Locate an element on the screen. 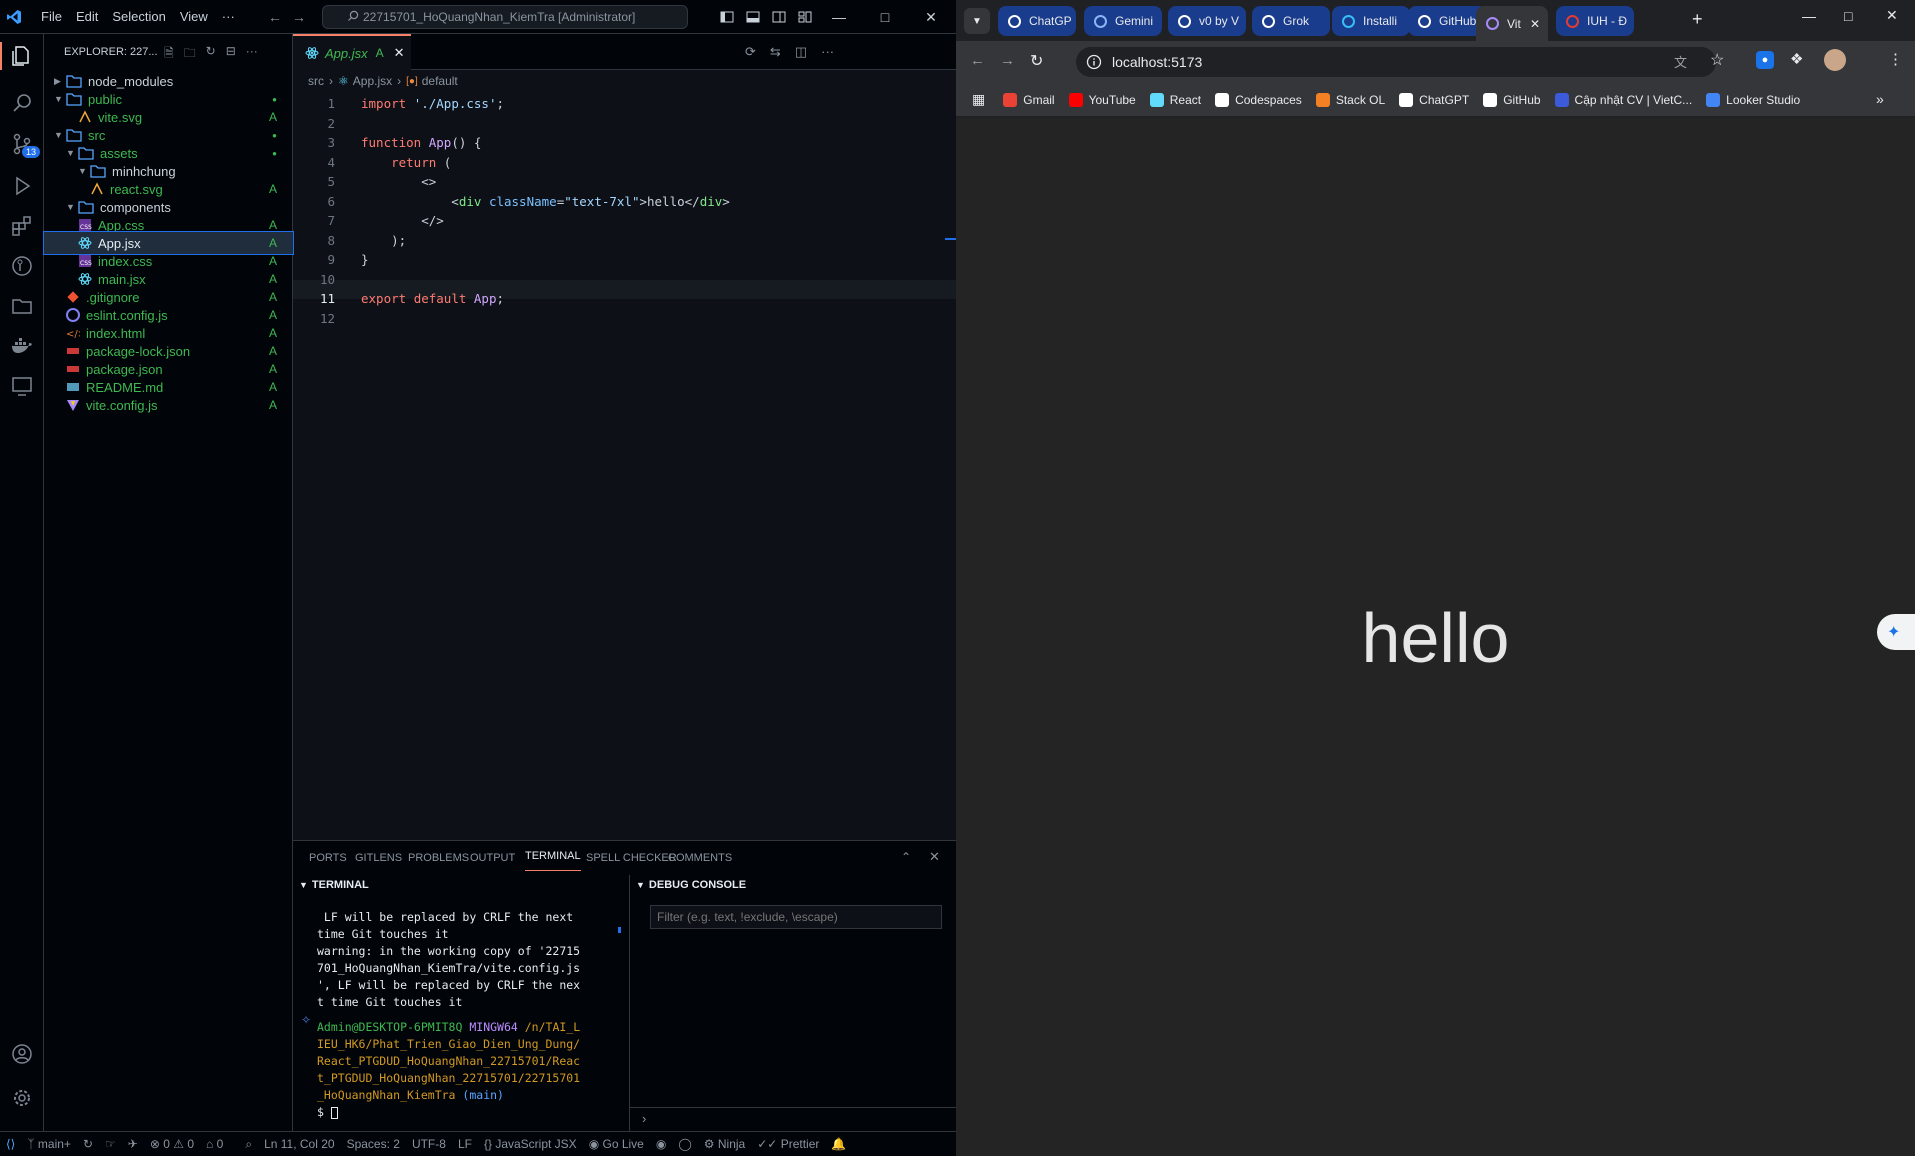 The width and height of the screenshot is (1915, 1156). gitlens-icon is located at coordinates (22, 266).